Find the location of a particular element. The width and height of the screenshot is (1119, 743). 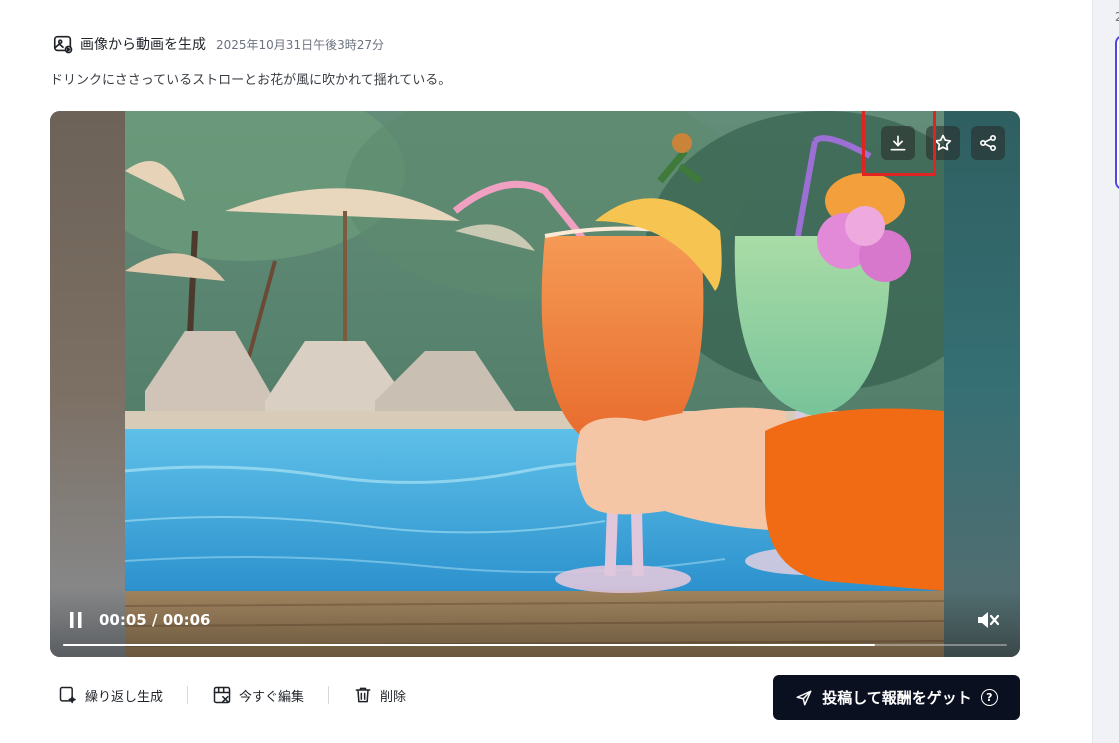

player-controls: 00:05 / 00:06 is located at coordinates (535, 622).